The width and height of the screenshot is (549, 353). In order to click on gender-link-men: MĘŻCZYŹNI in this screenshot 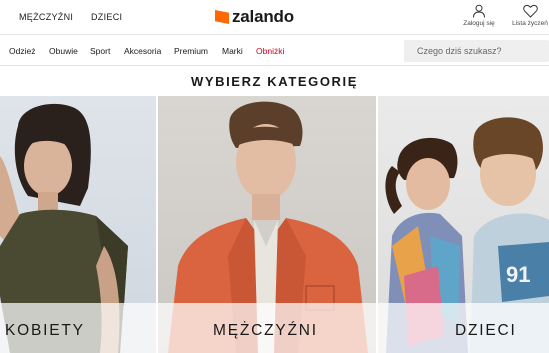, I will do `click(46, 17)`.